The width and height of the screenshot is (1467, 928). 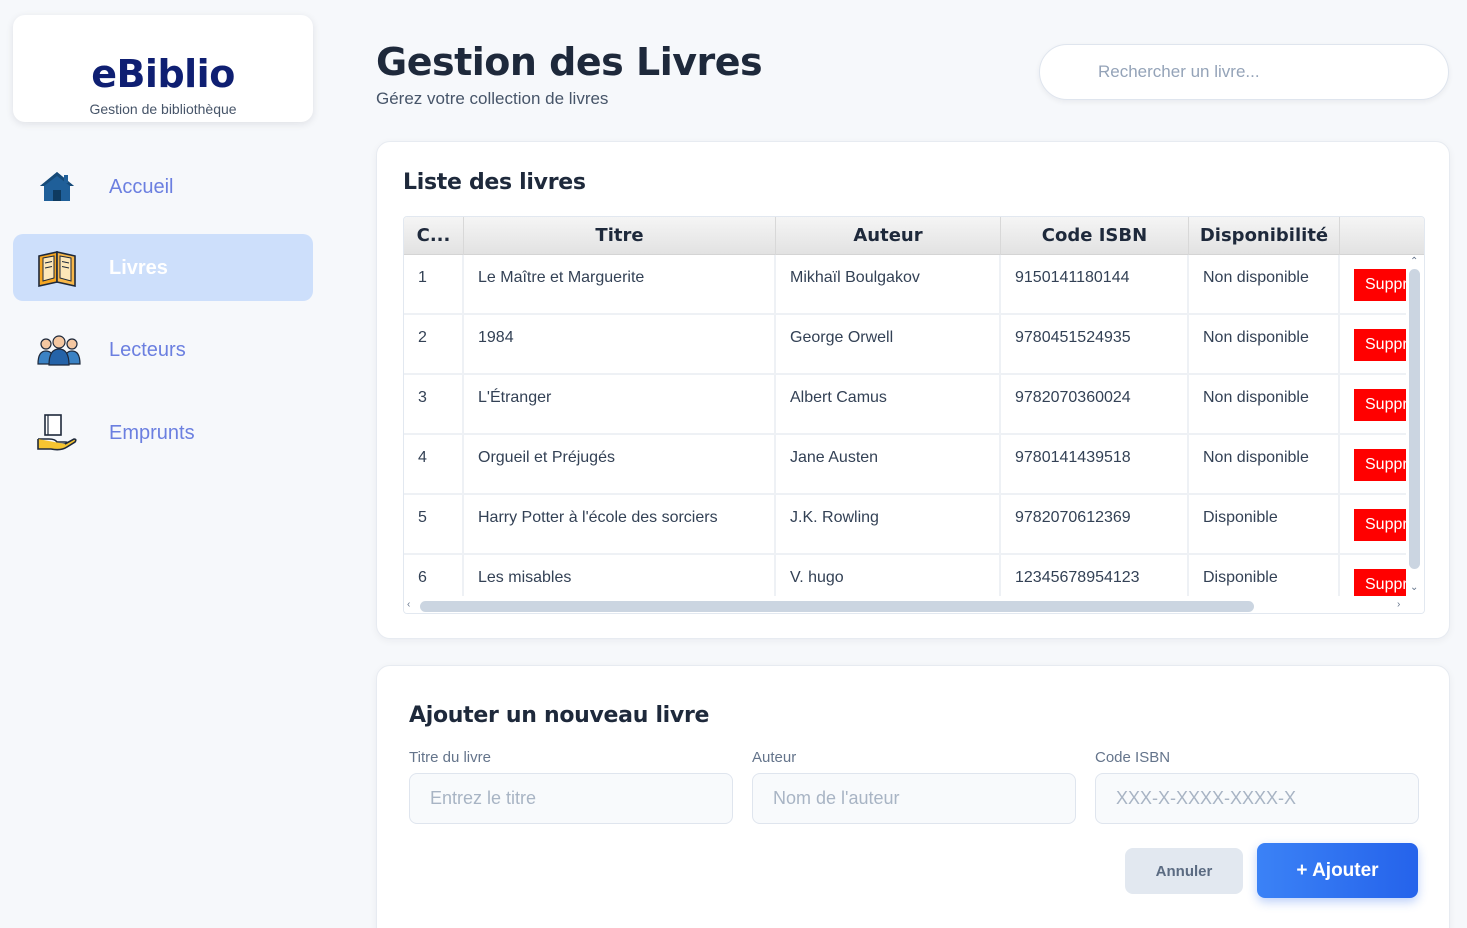 What do you see at coordinates (138, 268) in the screenshot?
I see `sidebar-item-label: Livres` at bounding box center [138, 268].